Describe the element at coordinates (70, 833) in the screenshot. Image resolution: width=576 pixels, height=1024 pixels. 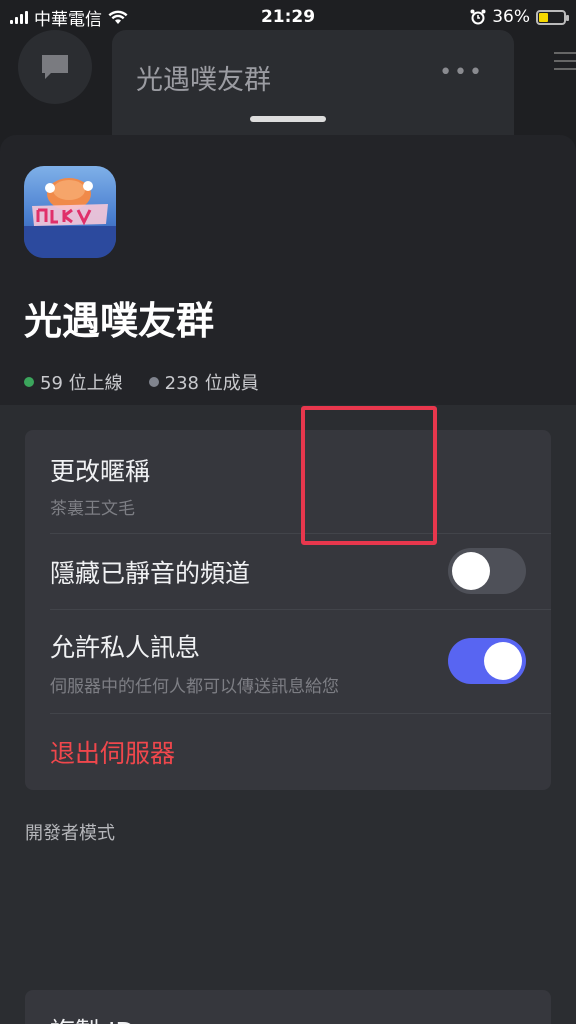
I see `developer-mode-heading: 開發者模式` at that location.